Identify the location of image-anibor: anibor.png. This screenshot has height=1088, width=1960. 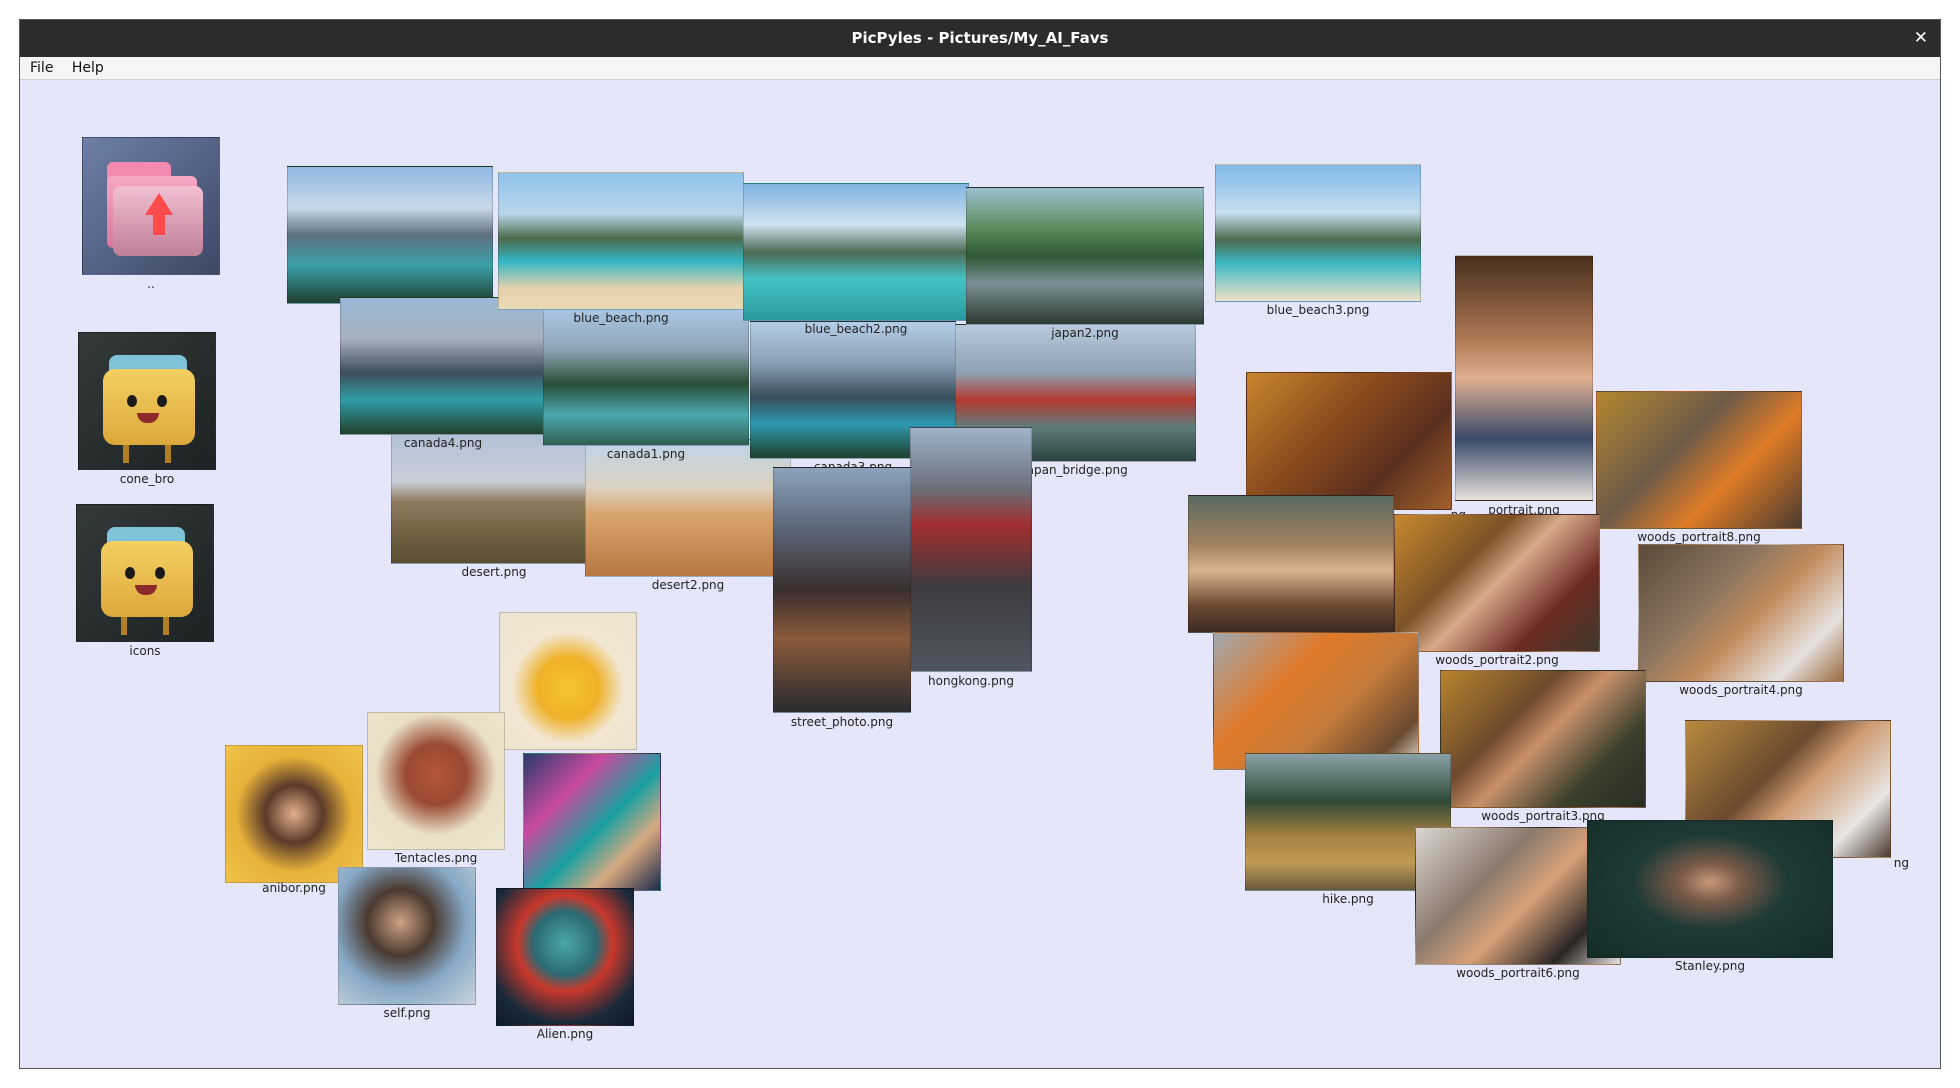
(294, 820).